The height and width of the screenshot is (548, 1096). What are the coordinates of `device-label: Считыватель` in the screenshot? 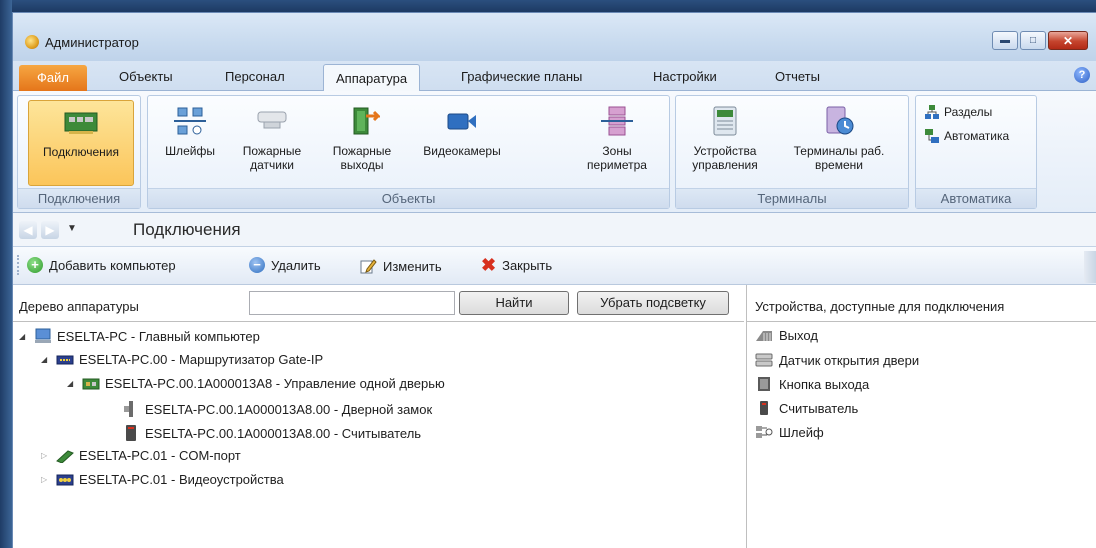 It's located at (819, 408).